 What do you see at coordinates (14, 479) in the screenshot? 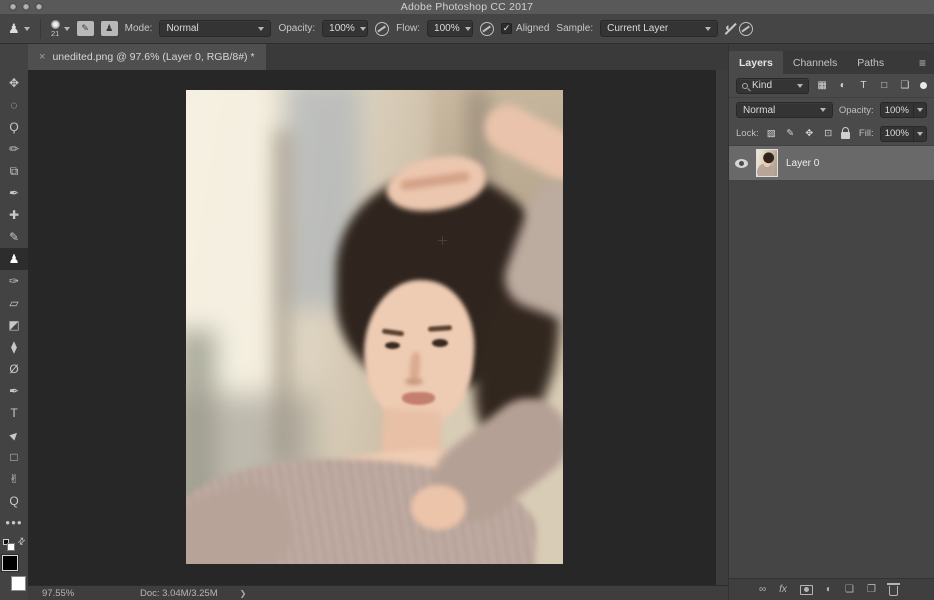
I see `hand-tool: ✌` at bounding box center [14, 479].